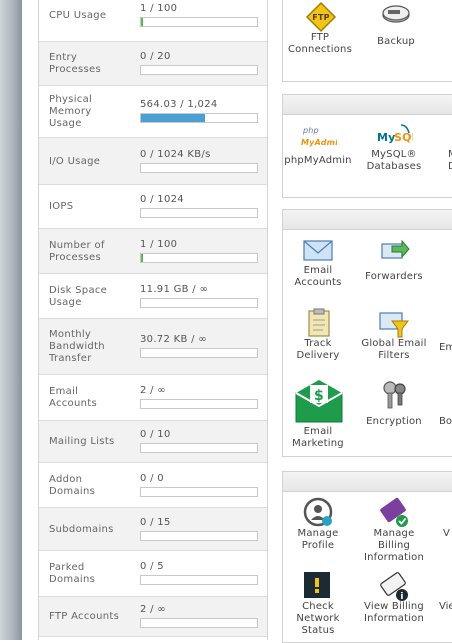 Image resolution: width=452 pixels, height=643 pixels. Describe the element at coordinates (394, 512) in the screenshot. I see `credit-card-icon` at that location.